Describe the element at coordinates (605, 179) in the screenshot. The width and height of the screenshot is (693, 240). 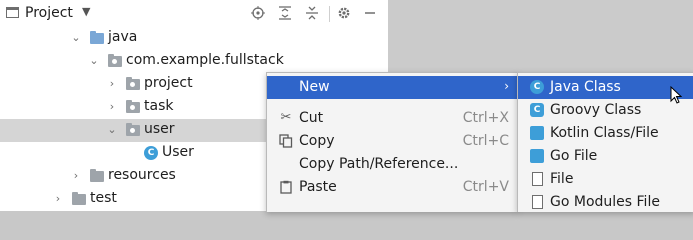
I see `submenu-item-file: File` at that location.